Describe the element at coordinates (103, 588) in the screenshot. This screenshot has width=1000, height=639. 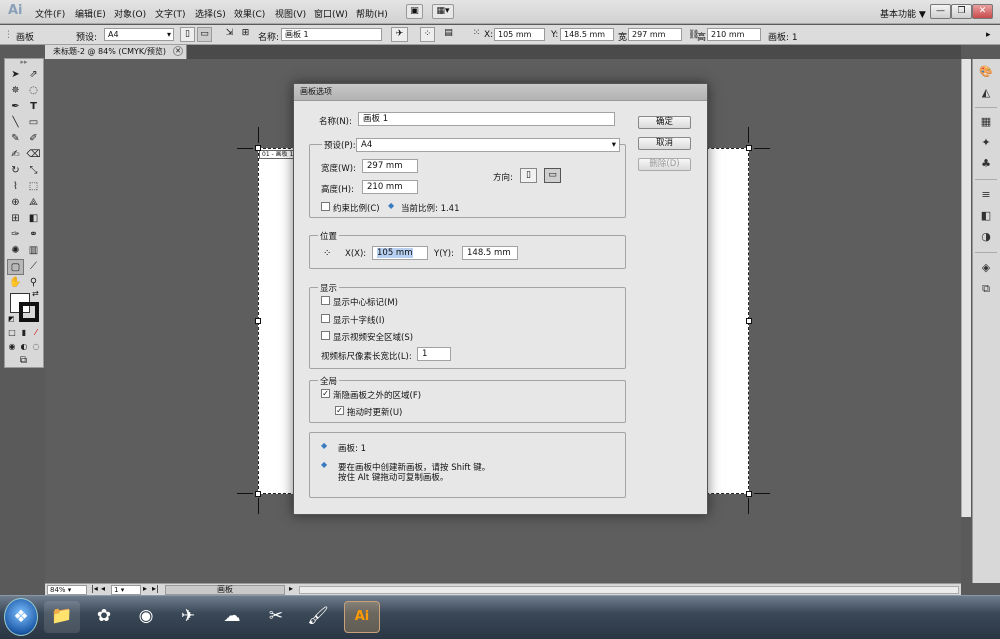
I see `prev-page-icon: ◂` at that location.